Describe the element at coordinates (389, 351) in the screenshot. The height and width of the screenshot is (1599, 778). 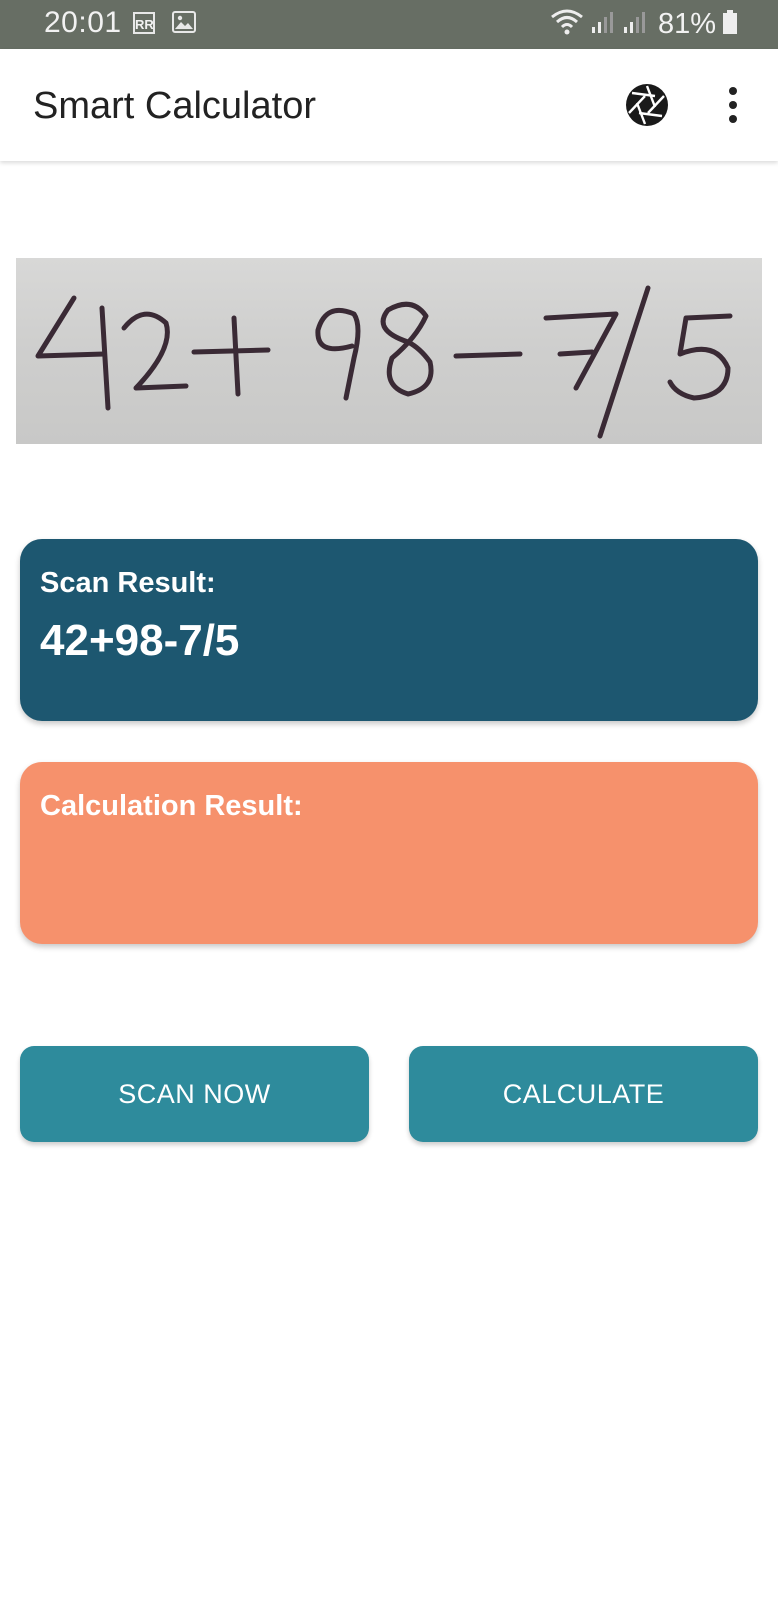
I see `scanned-expression-image` at that location.